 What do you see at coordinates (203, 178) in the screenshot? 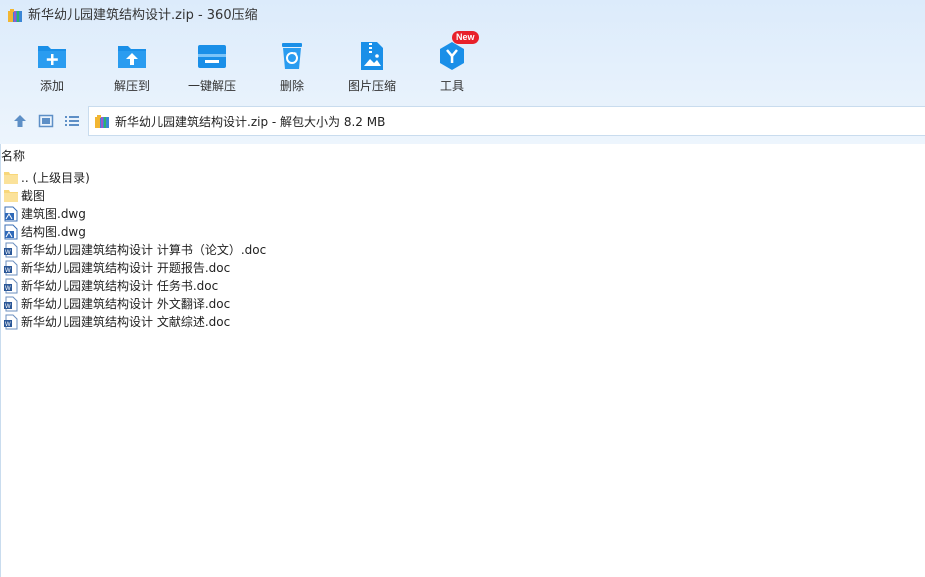
I see `list-item-parent-dir: .. (上级目录)` at bounding box center [203, 178].